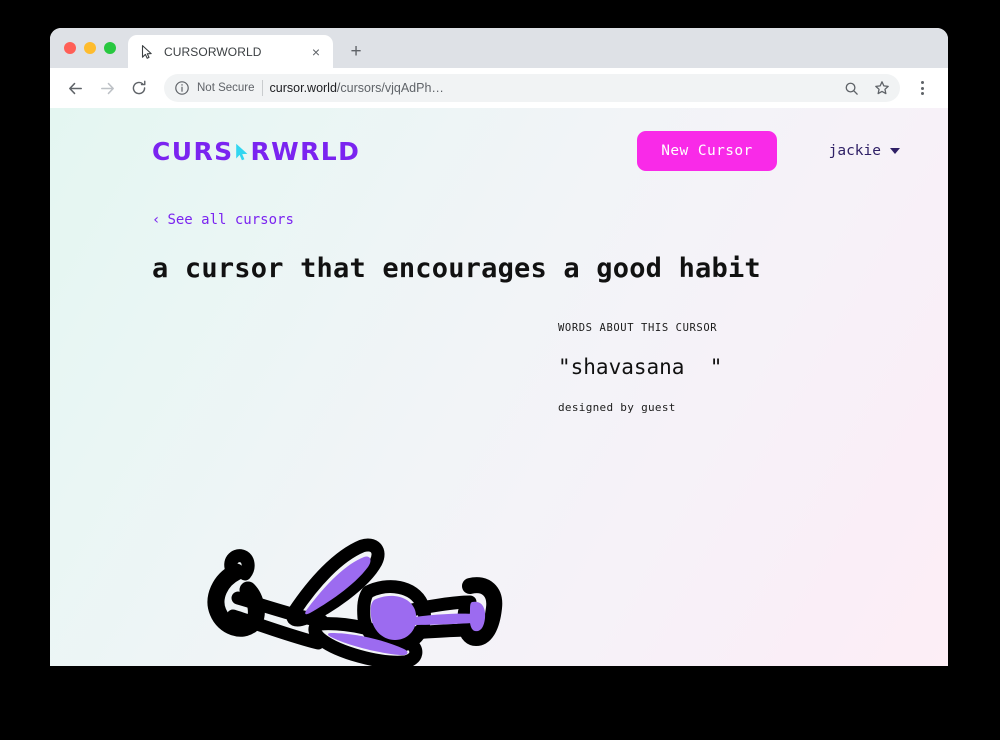 Image resolution: width=1000 pixels, height=740 pixels. What do you see at coordinates (139, 88) in the screenshot?
I see `reload-icon` at bounding box center [139, 88].